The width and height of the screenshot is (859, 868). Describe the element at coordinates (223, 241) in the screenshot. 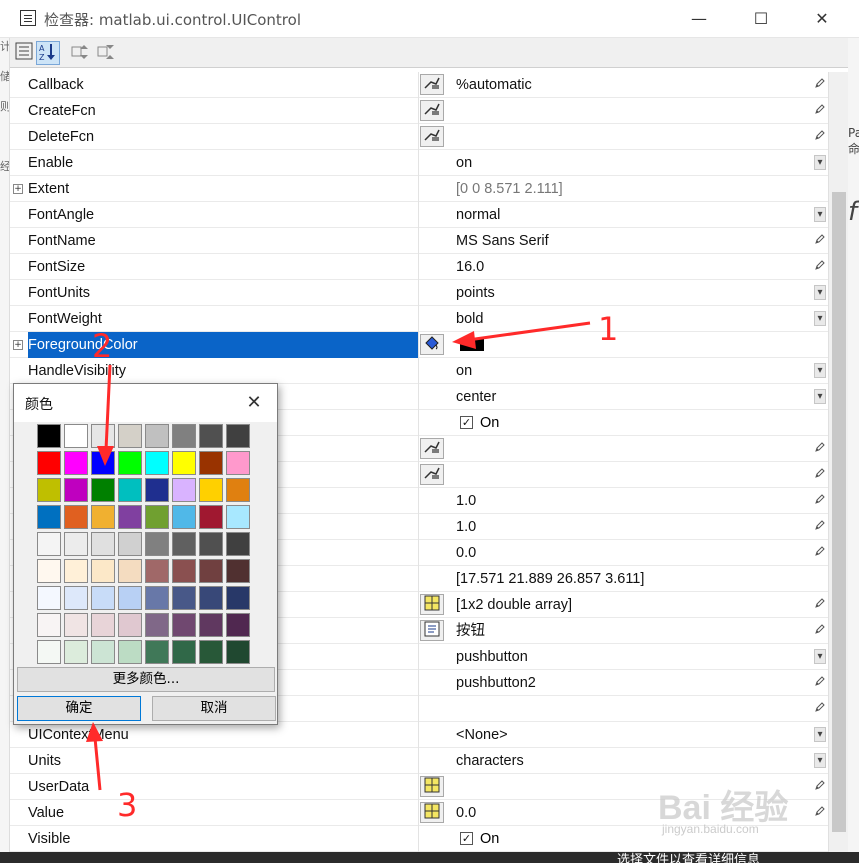

I see `property-name: FontName` at that location.